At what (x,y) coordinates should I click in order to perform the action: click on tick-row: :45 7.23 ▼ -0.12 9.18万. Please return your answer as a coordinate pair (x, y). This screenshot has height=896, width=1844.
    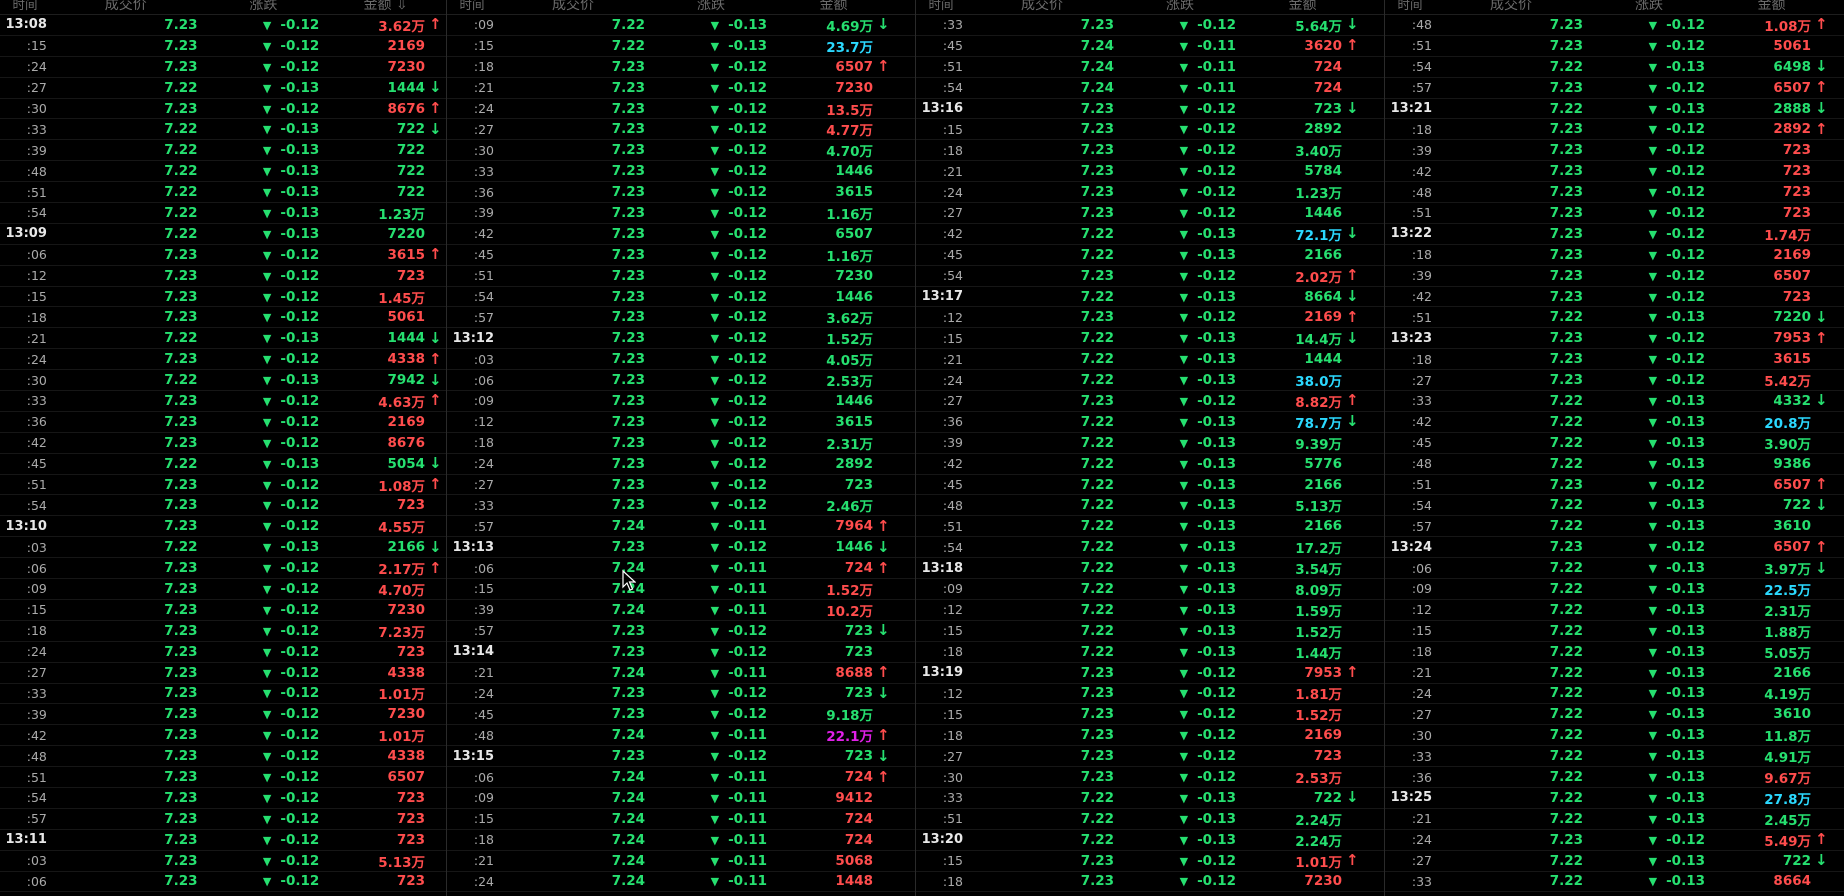
    Looking at the image, I should click on (681, 715).